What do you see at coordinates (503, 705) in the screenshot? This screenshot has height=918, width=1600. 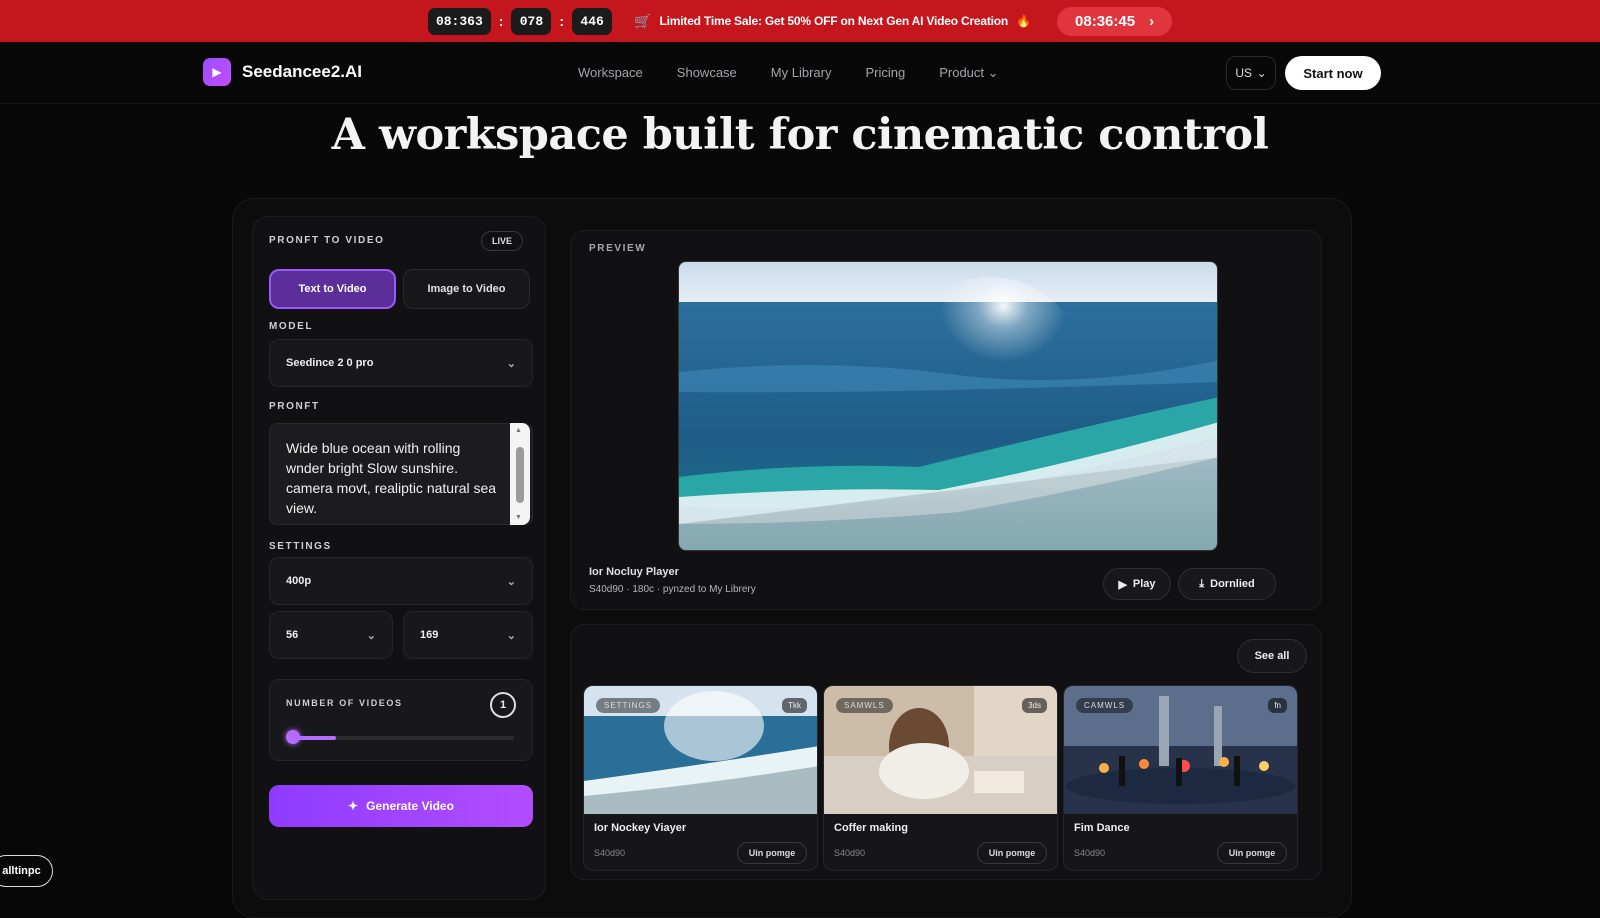 I see `video-count-badge: 1` at bounding box center [503, 705].